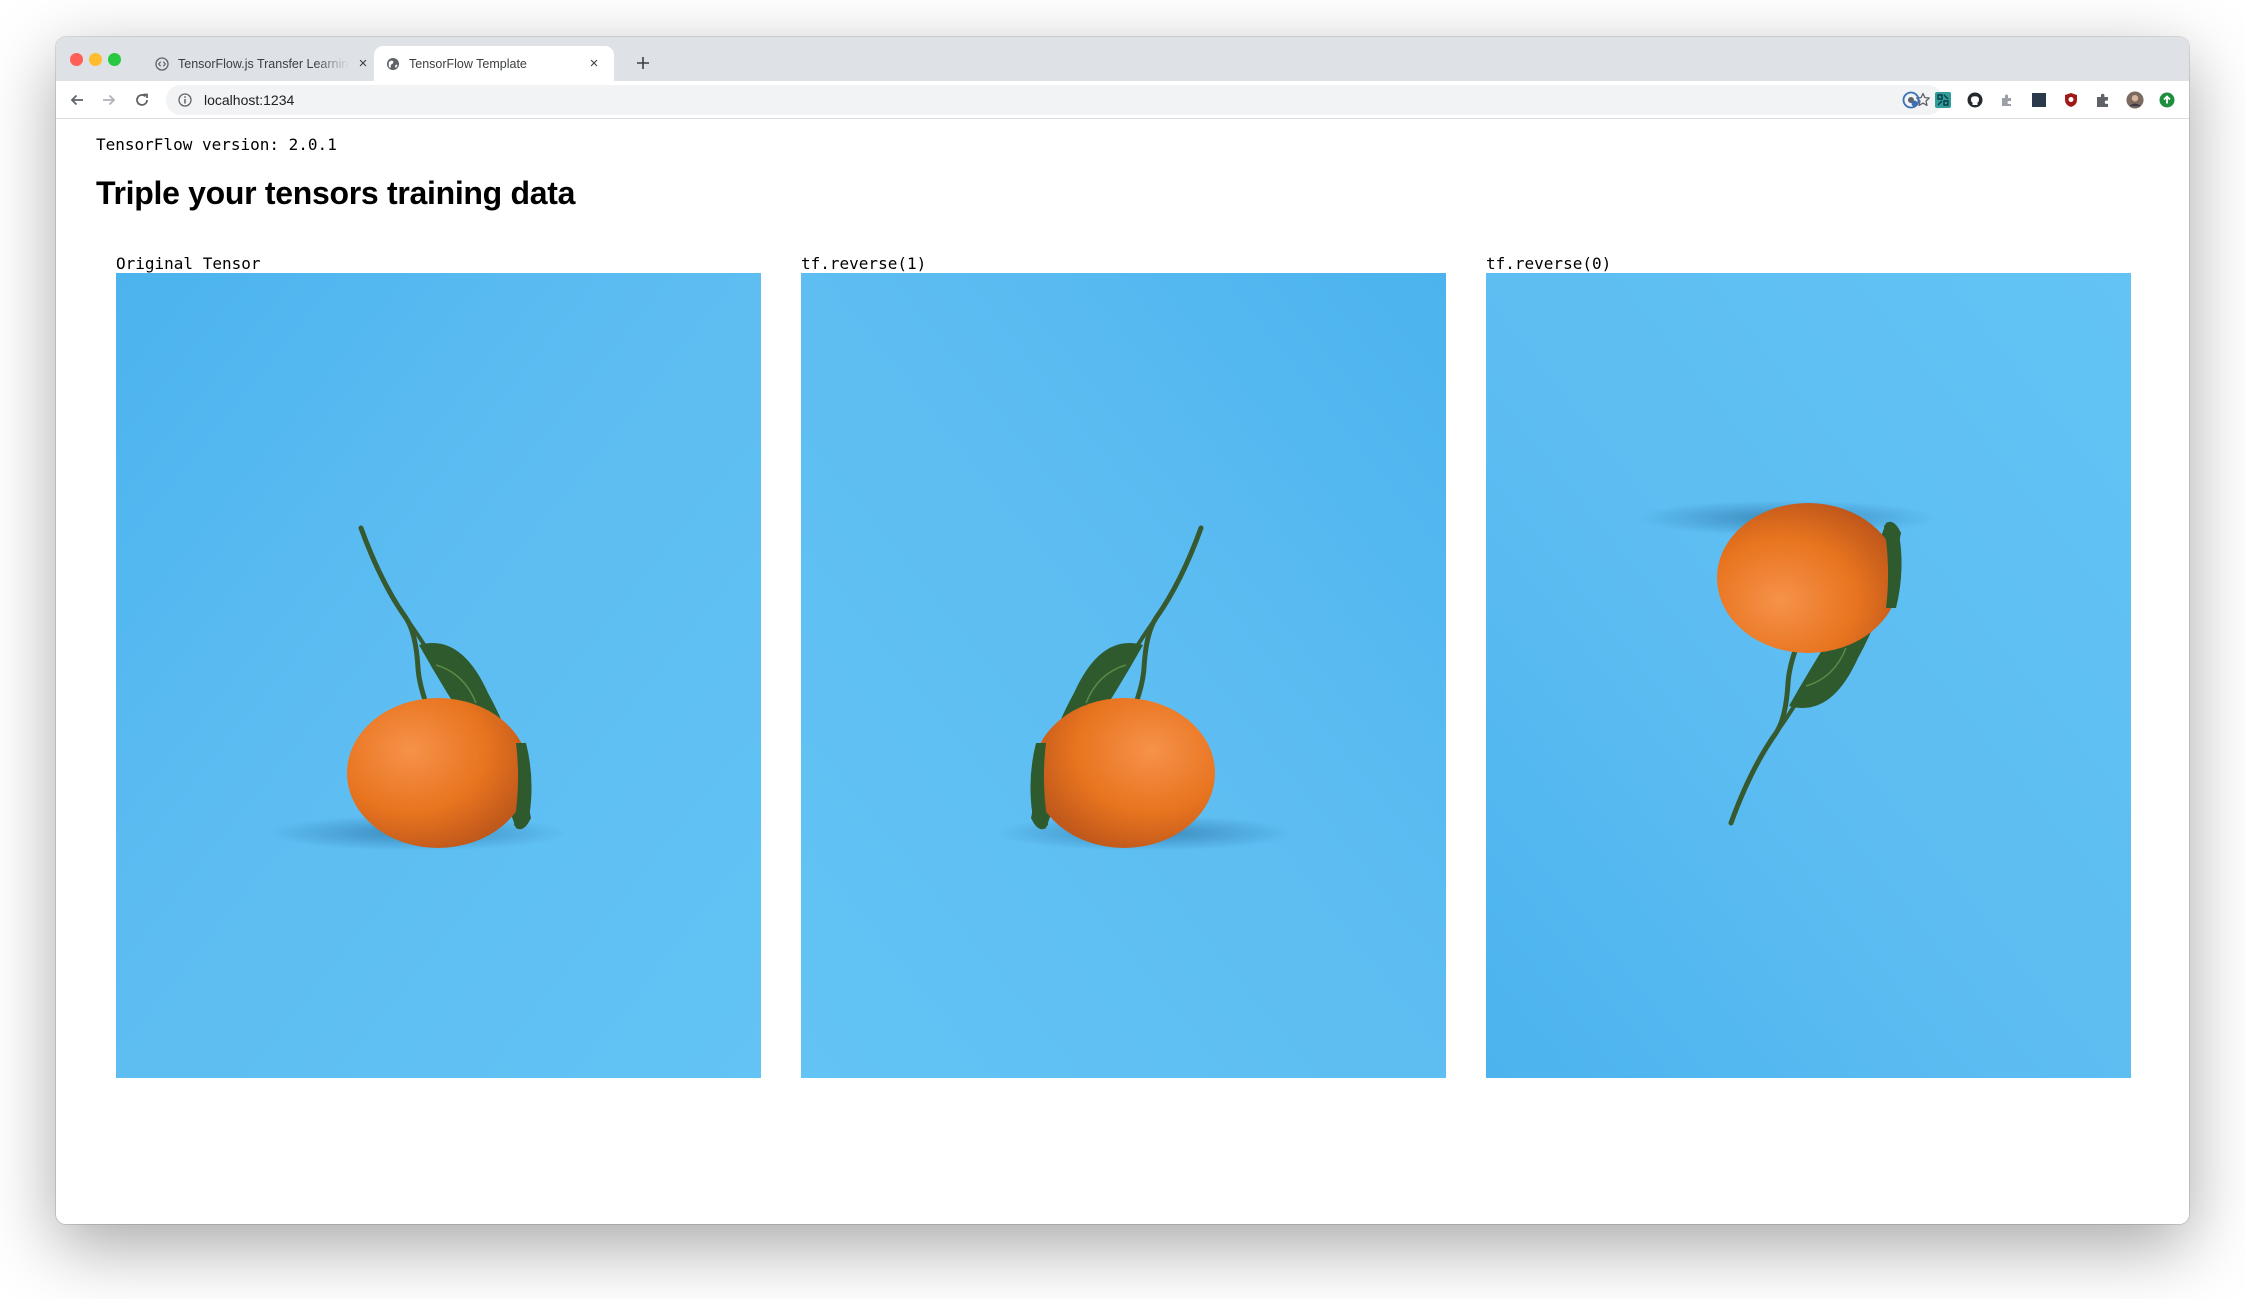 This screenshot has height=1299, width=2245. I want to click on minimize-window-button, so click(95, 59).